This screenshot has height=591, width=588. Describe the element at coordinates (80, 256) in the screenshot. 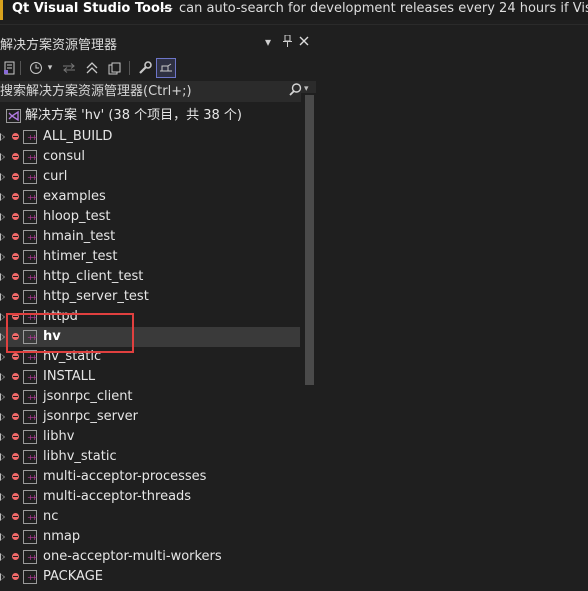

I see `project-label: htimer_test` at that location.